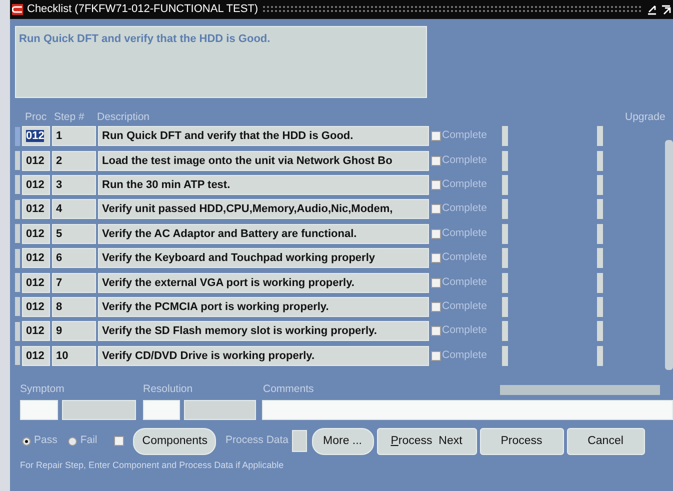 This screenshot has width=673, height=491. What do you see at coordinates (605, 441) in the screenshot?
I see `button: Cancel` at bounding box center [605, 441].